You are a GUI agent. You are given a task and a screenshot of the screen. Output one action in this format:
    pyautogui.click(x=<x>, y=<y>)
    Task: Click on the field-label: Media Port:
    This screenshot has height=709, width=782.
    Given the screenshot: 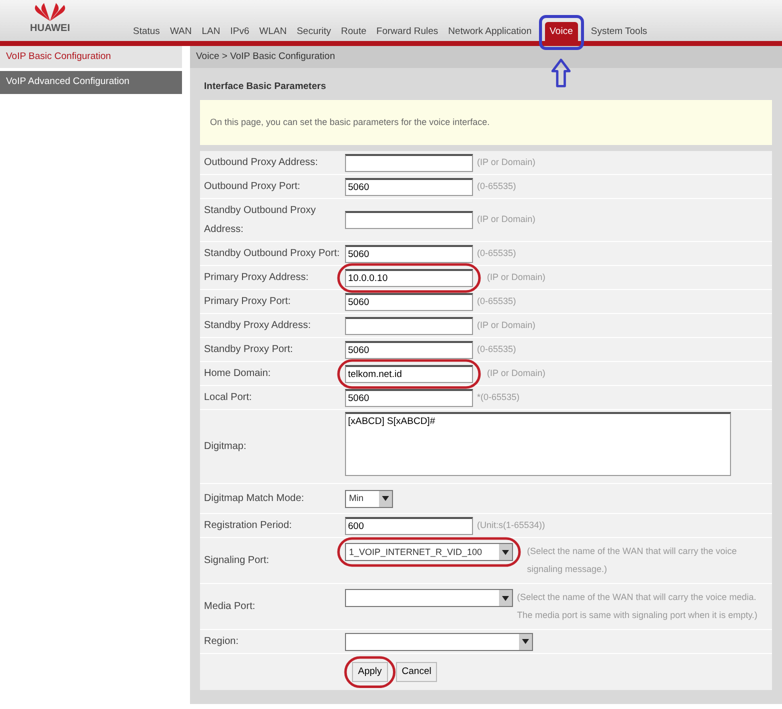 What is the action you would take?
    pyautogui.click(x=229, y=607)
    